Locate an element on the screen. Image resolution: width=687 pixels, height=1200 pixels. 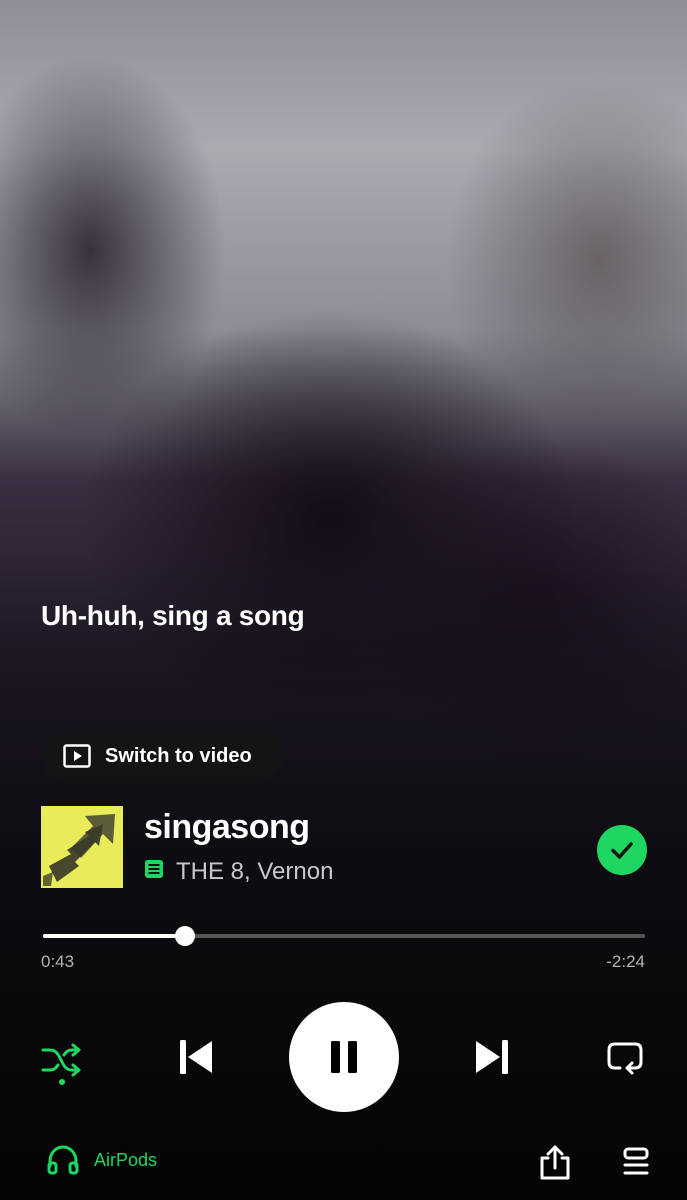
share-icon is located at coordinates (555, 1162).